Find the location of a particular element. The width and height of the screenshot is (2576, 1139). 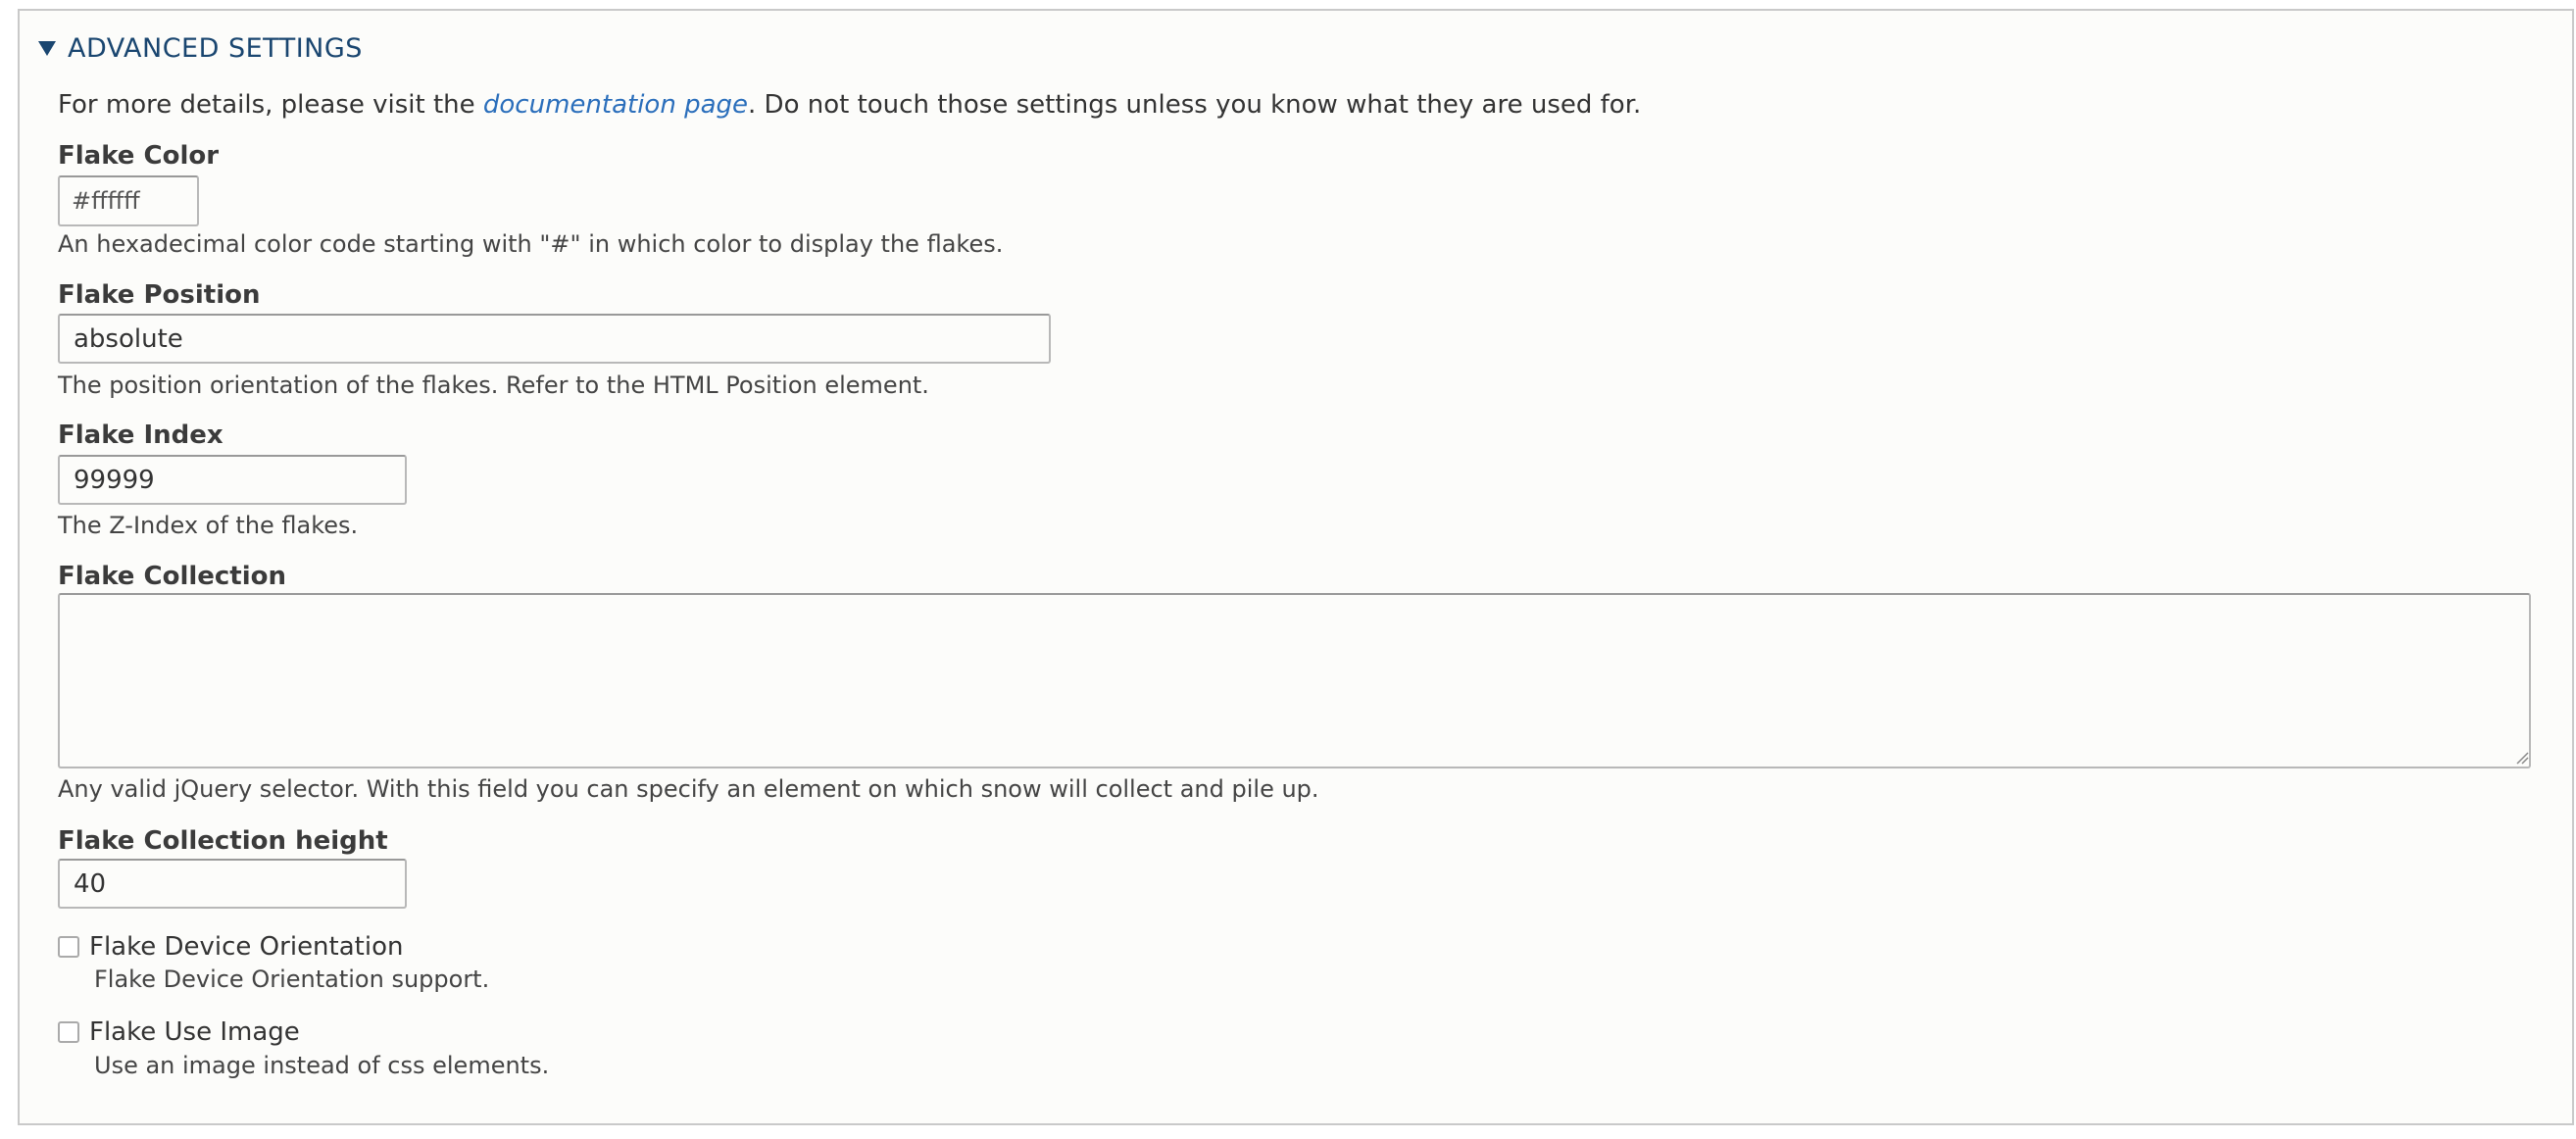

flake-color-input is located at coordinates (128, 200).